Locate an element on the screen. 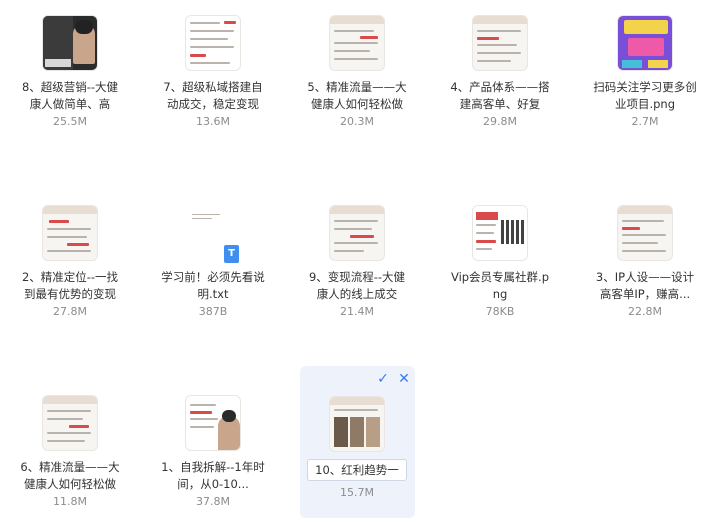  file-size: 21.4M is located at coordinates (357, 311).